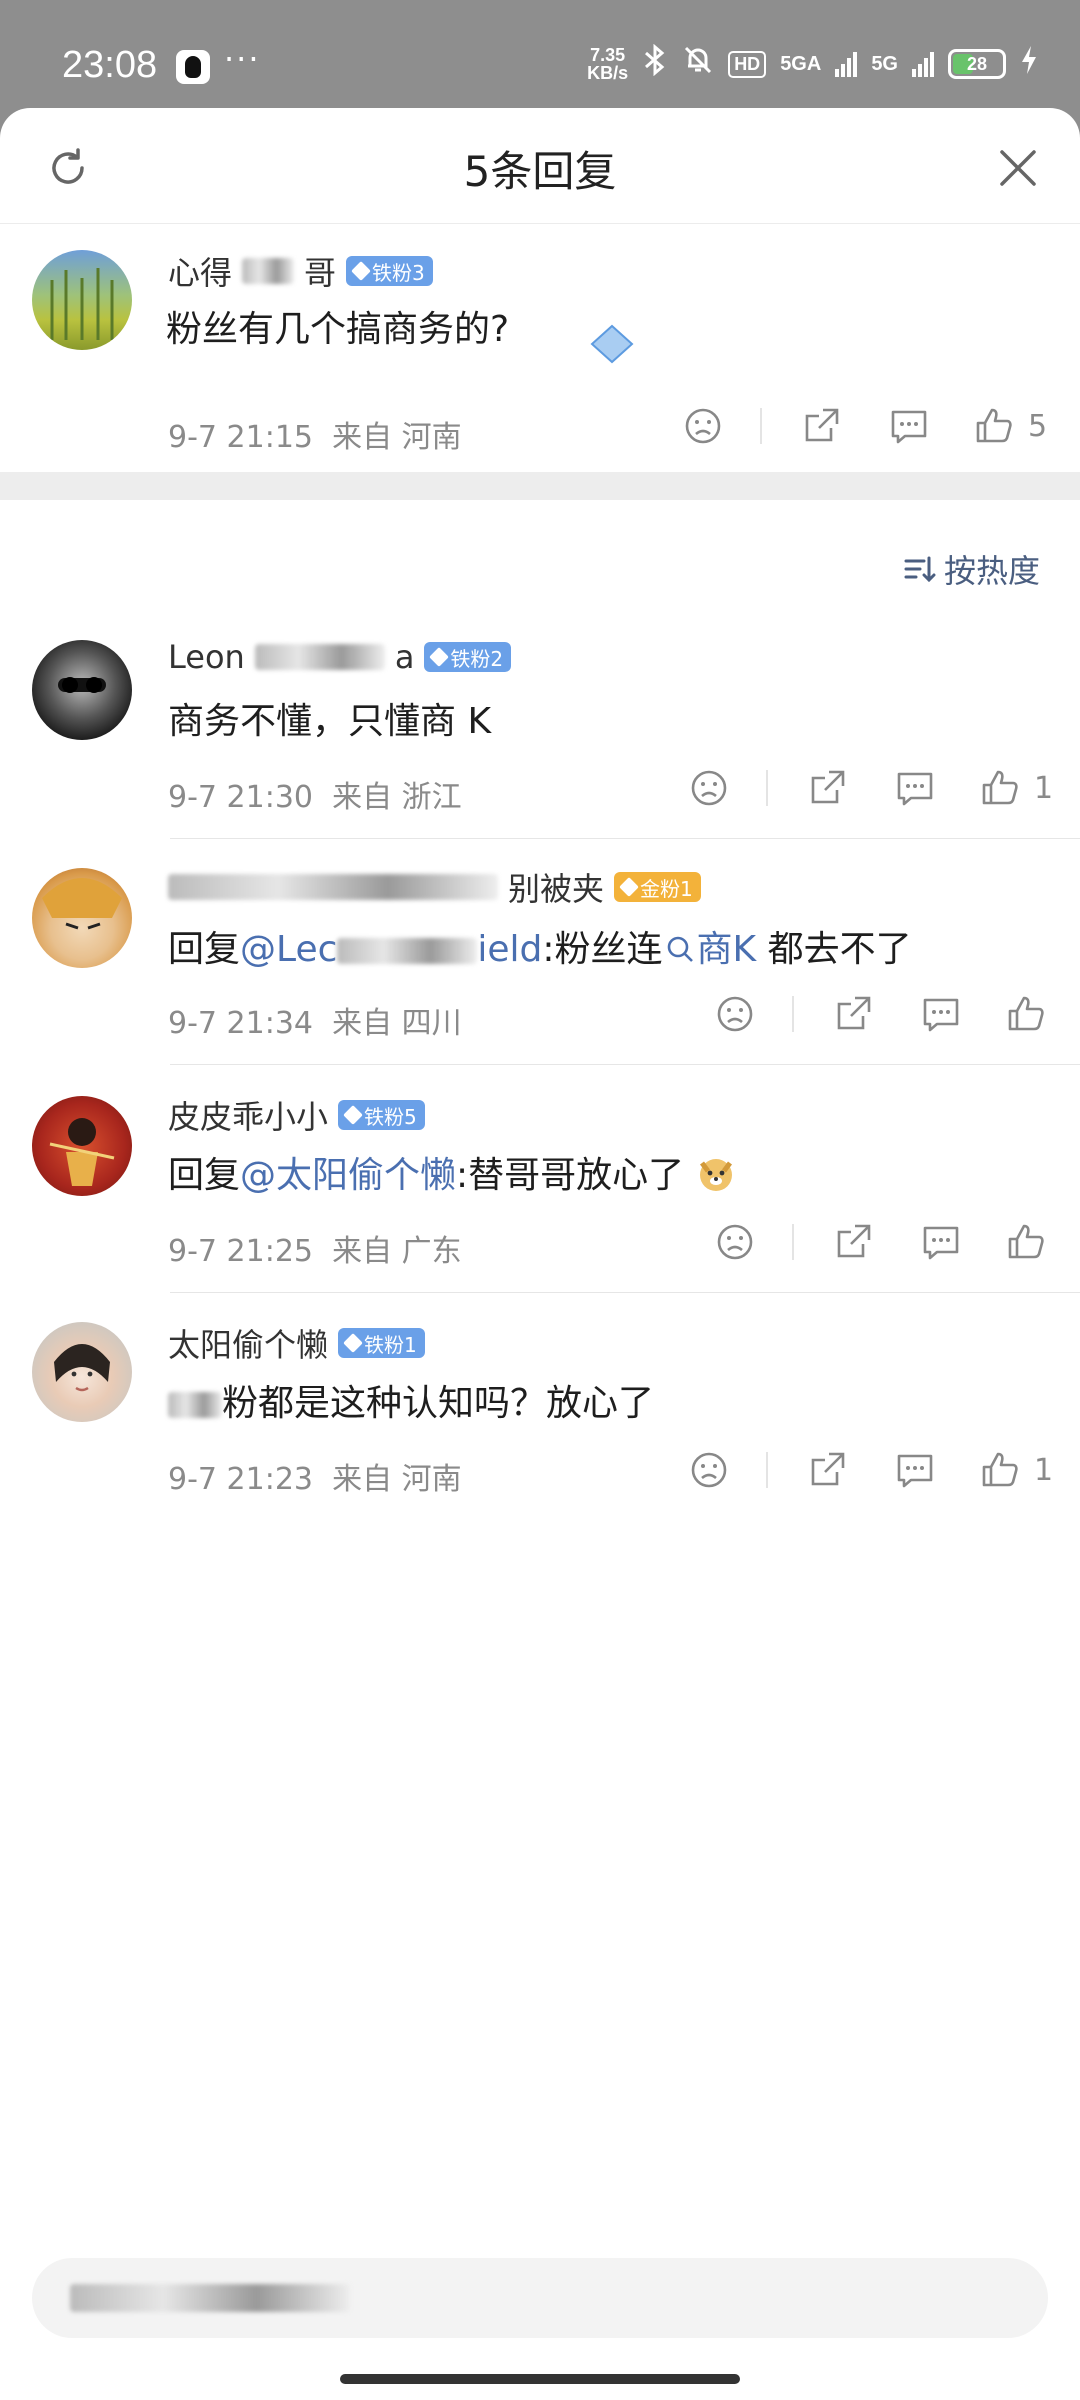  What do you see at coordinates (468, 657) in the screenshot?
I see `fan-badge: 铁粉2` at bounding box center [468, 657].